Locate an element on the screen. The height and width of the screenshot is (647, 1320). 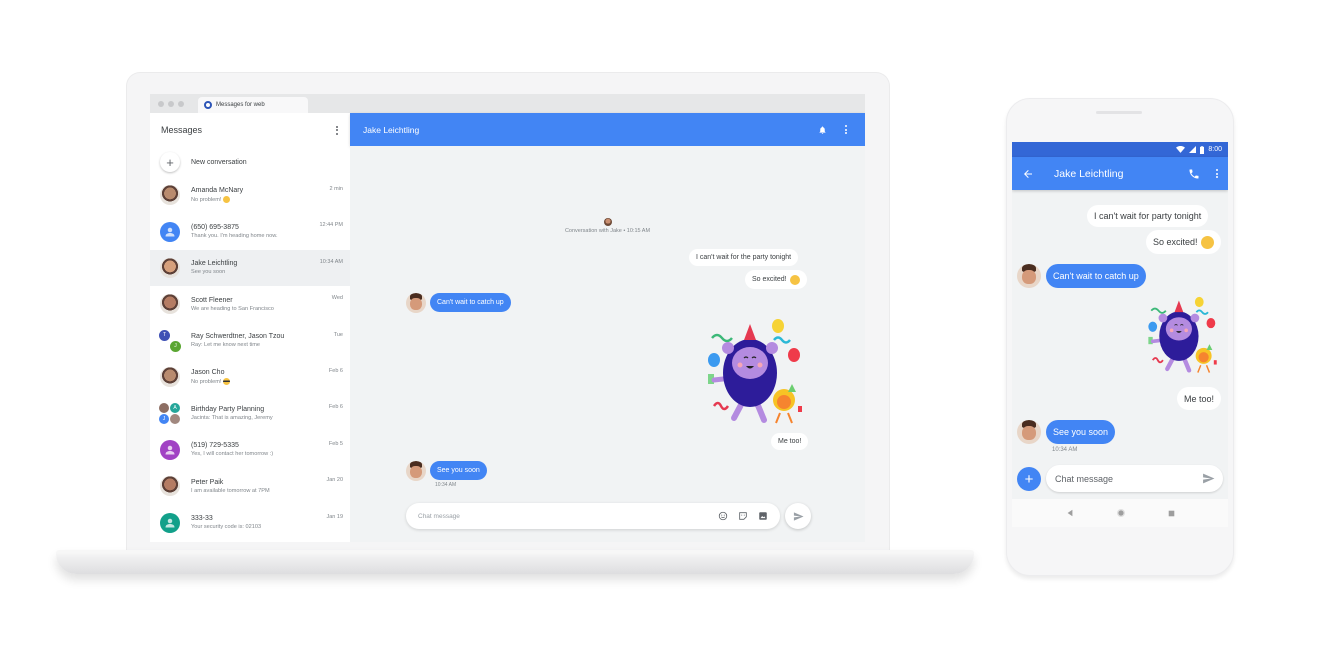
browser-tab-bar: Messages for web is located at coordinates (507, 103).